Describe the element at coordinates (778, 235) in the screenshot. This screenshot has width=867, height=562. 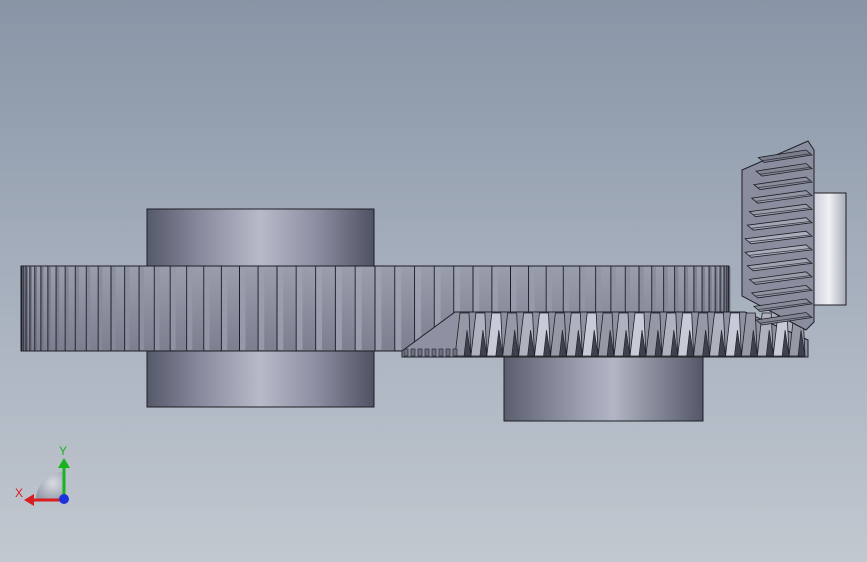
I see `bevel-pinion` at that location.